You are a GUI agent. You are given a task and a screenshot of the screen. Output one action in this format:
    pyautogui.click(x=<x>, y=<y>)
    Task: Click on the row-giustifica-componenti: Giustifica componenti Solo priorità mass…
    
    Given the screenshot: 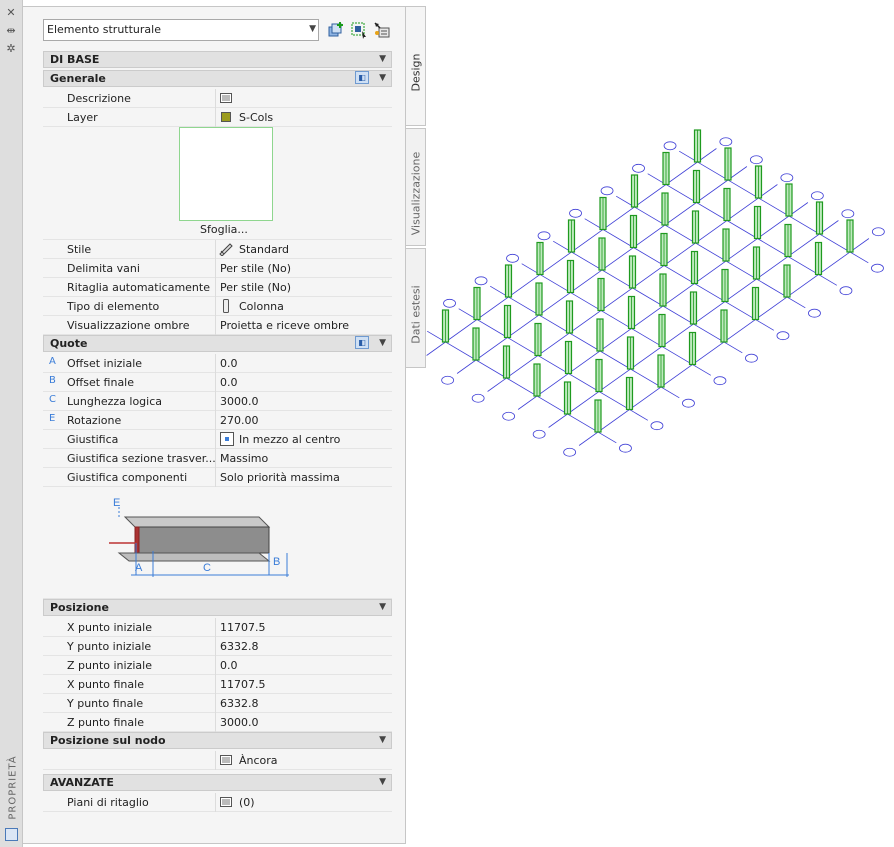 What is the action you would take?
    pyautogui.click(x=217, y=477)
    